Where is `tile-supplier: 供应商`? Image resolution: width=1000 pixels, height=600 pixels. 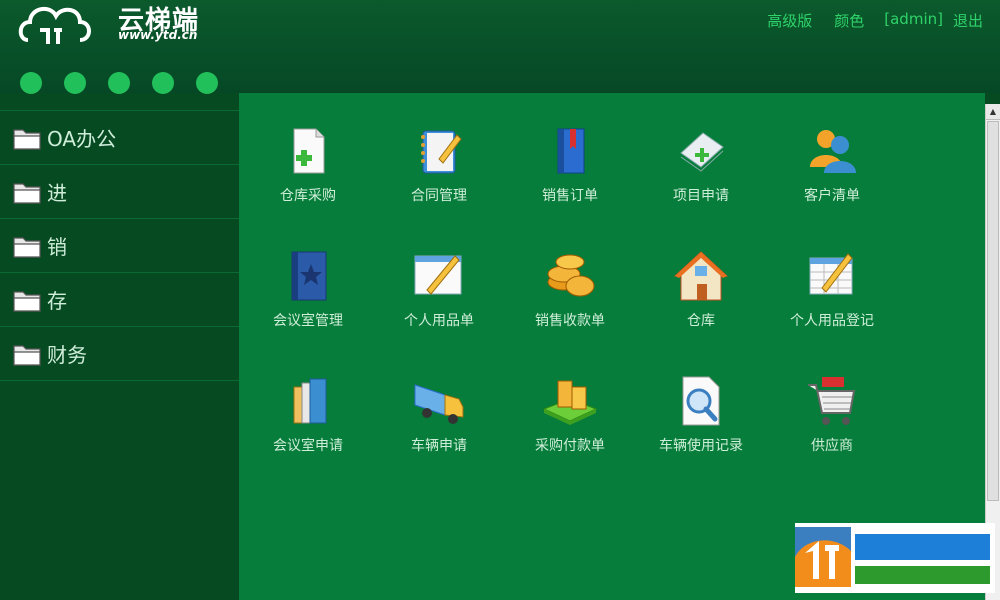 tile-supplier: 供应商 is located at coordinates (832, 428).